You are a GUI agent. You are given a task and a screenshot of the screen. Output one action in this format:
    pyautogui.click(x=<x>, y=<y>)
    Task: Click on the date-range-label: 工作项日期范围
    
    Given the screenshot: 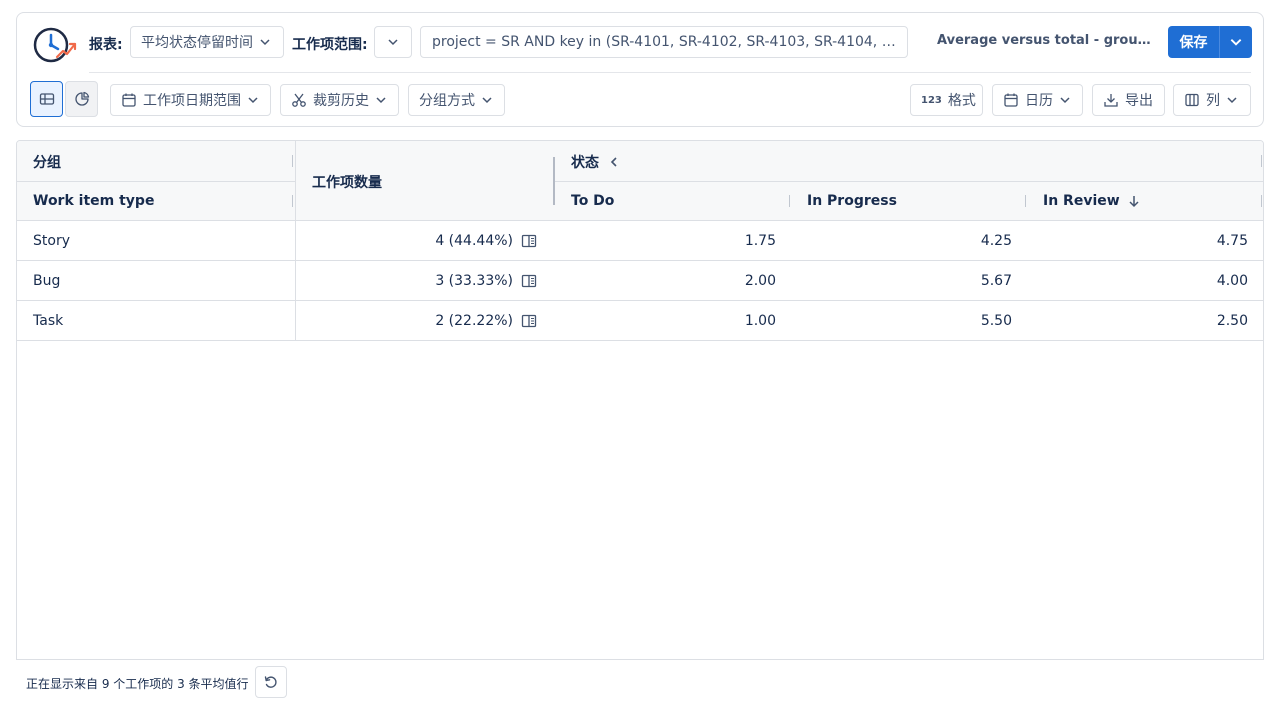 What is the action you would take?
    pyautogui.click(x=192, y=101)
    